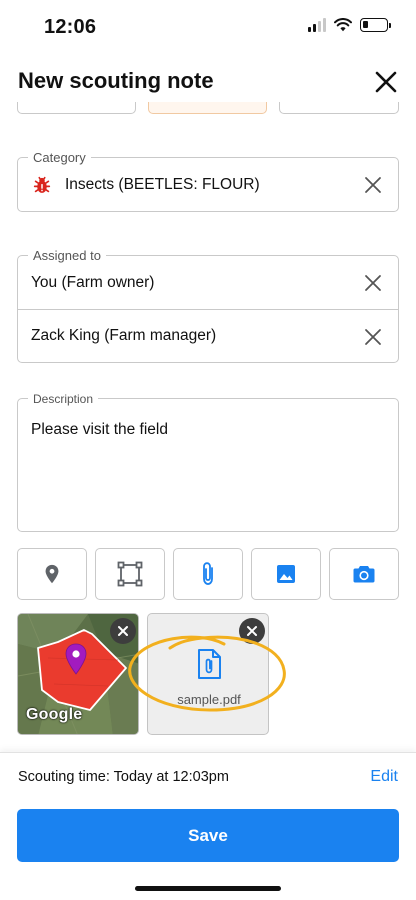 Image resolution: width=416 pixels, height=900 pixels. I want to click on scouting-time: Scouting time: Today at 12:03pm, so click(123, 777).